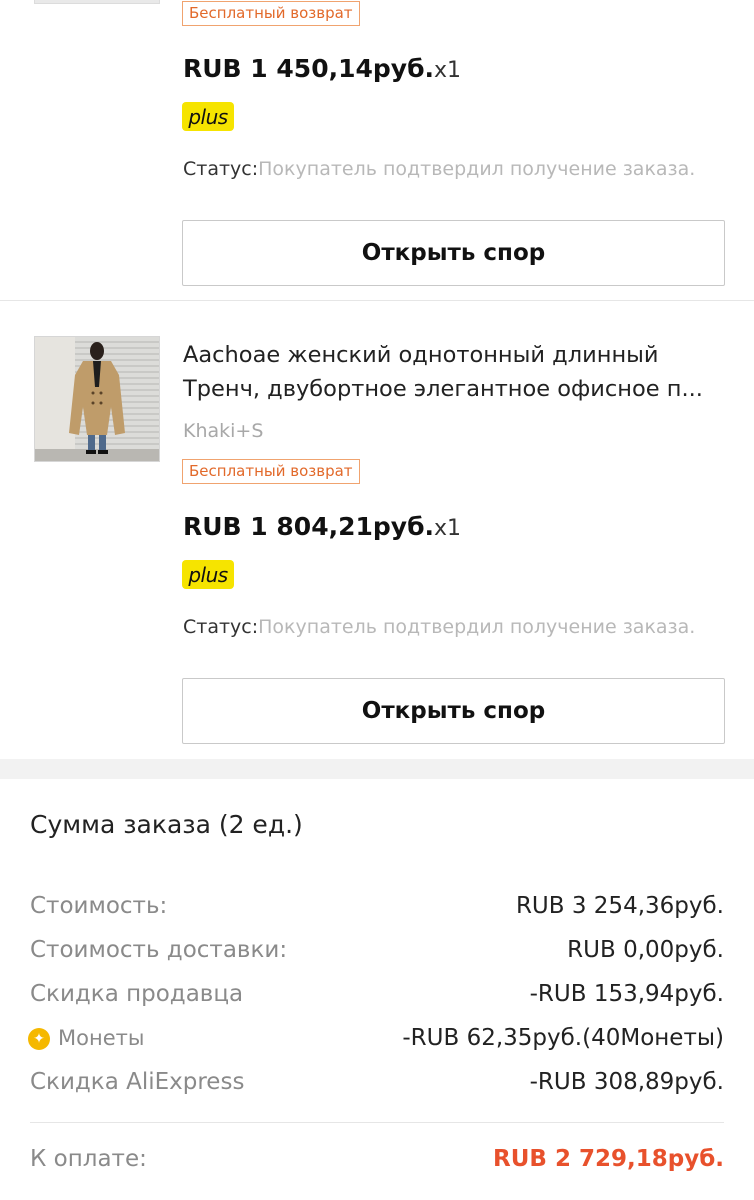  I want to click on seller-discount-value: -RUB 153,94руб., so click(626, 994).